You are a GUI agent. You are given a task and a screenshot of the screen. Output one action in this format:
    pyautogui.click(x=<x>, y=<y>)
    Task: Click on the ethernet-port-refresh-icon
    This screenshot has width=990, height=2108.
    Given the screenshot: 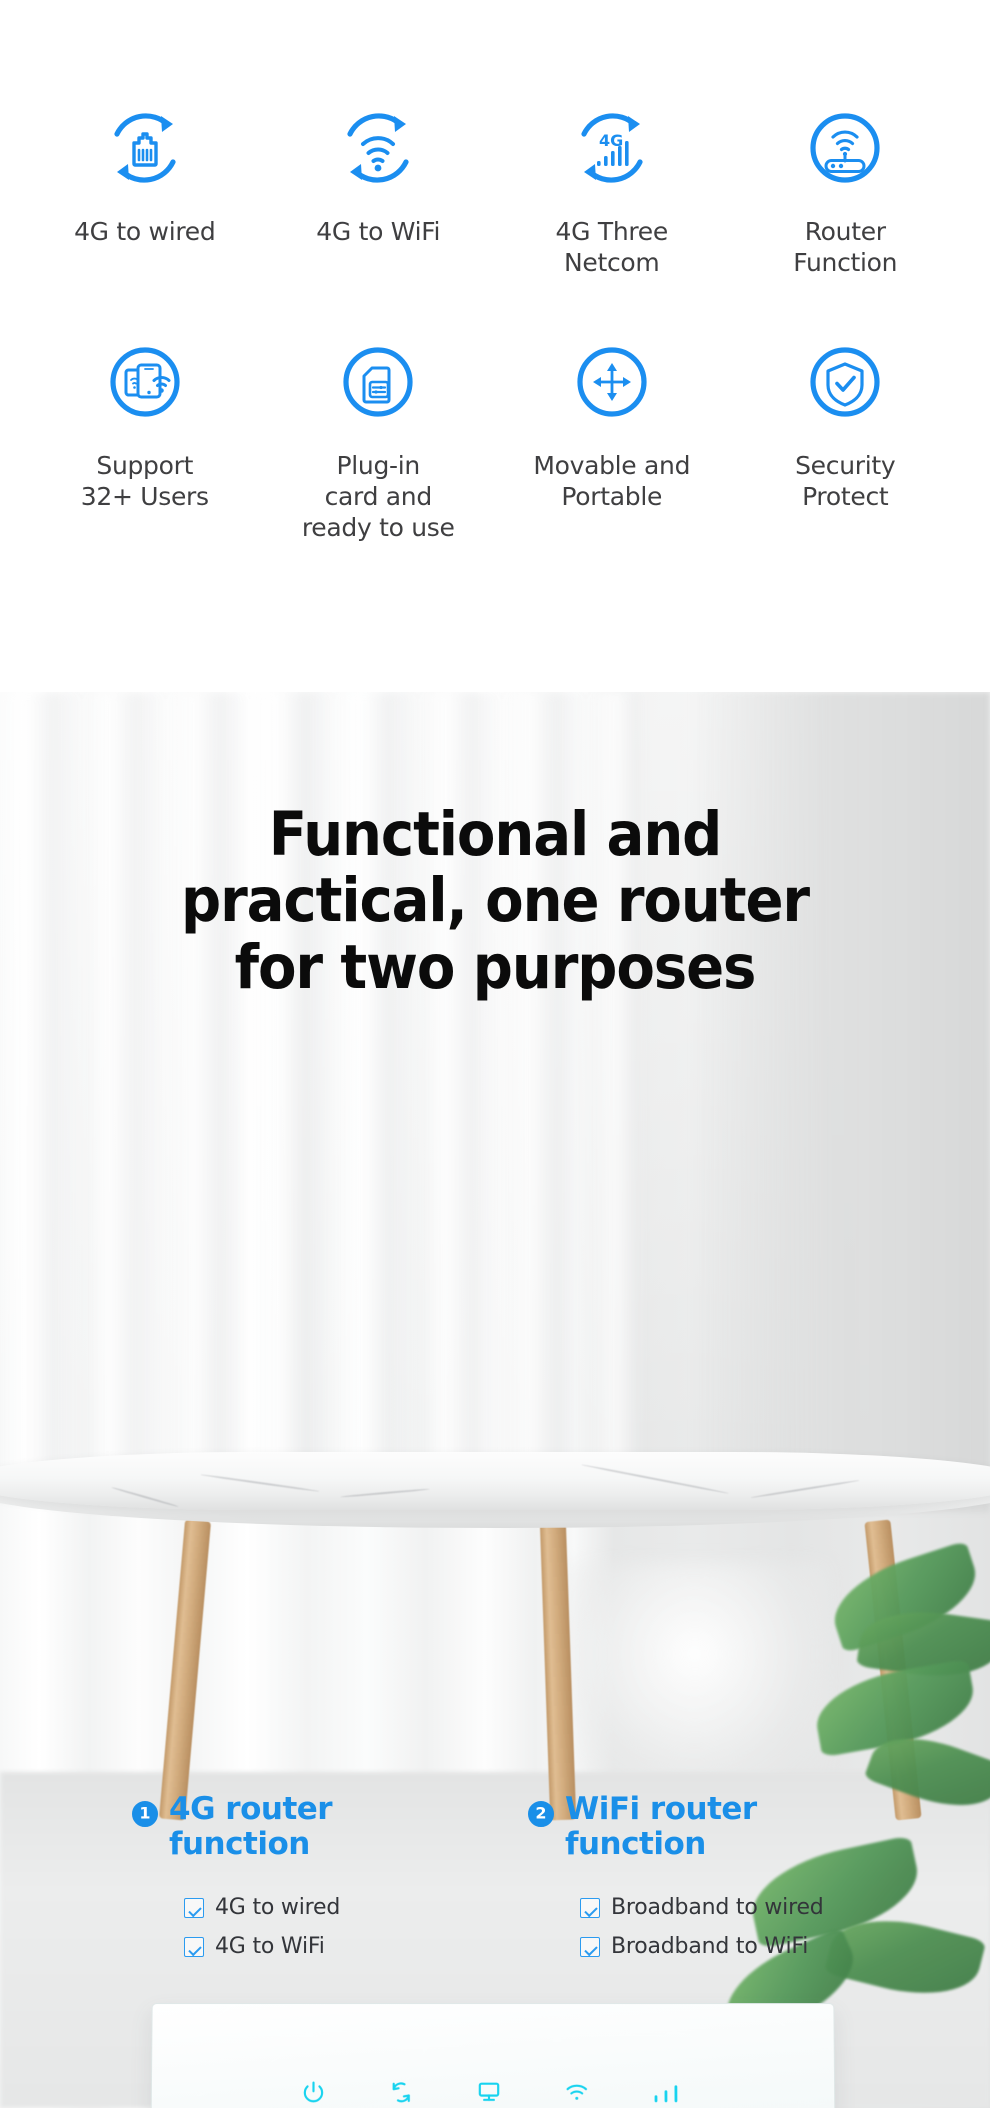 What is the action you would take?
    pyautogui.click(x=145, y=148)
    